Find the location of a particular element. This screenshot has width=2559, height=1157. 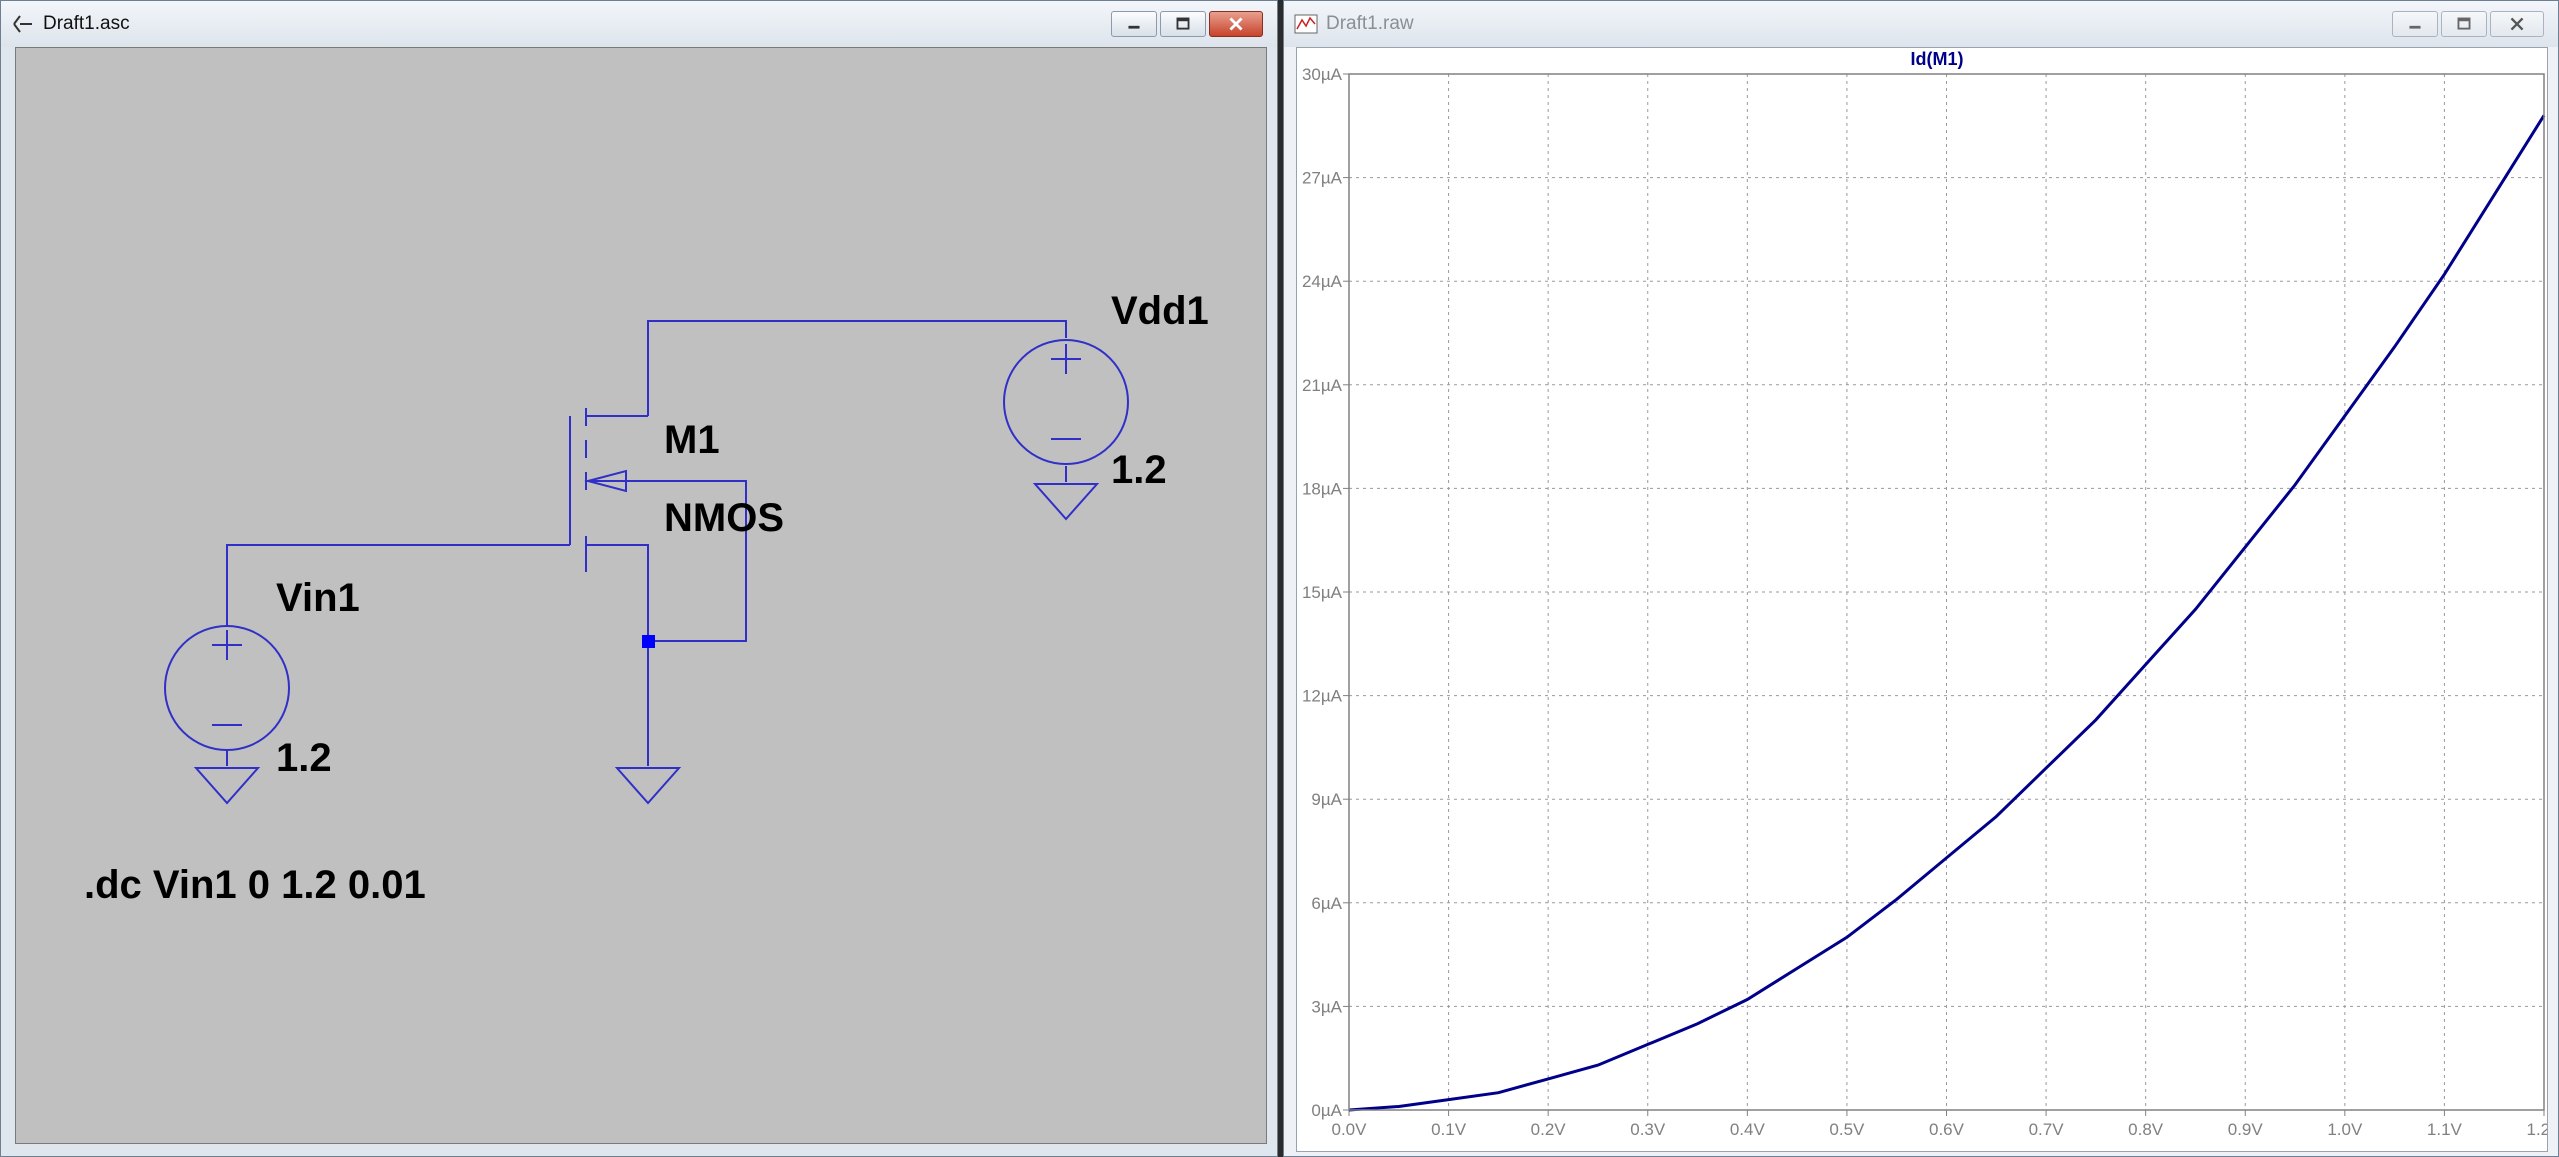

wire-source is located at coordinates (617, 655).